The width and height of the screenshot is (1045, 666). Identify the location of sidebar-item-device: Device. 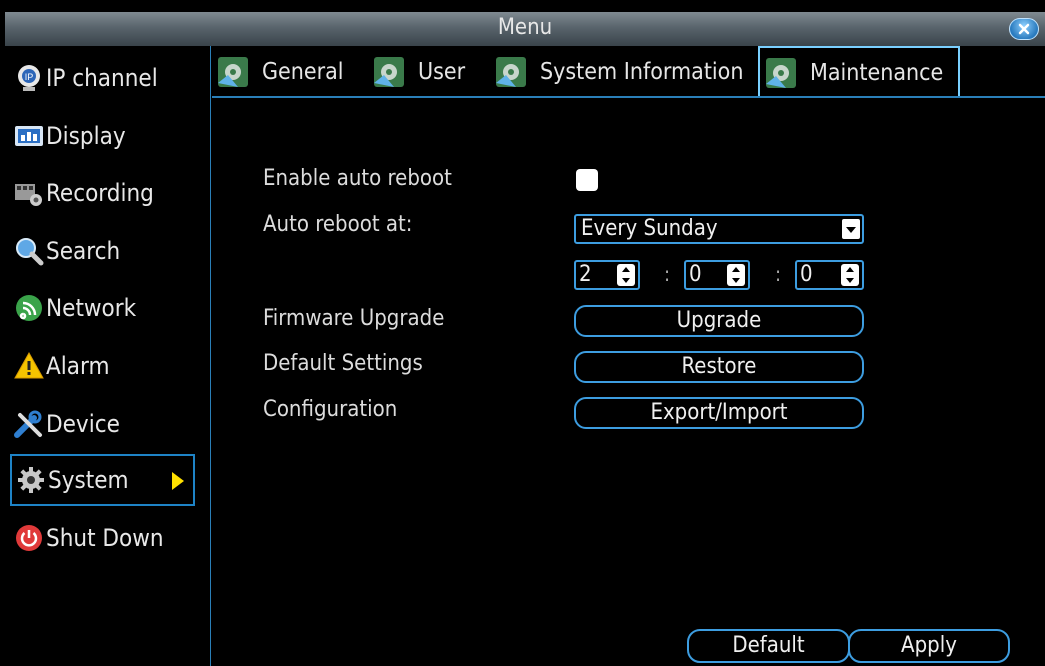
(102, 424).